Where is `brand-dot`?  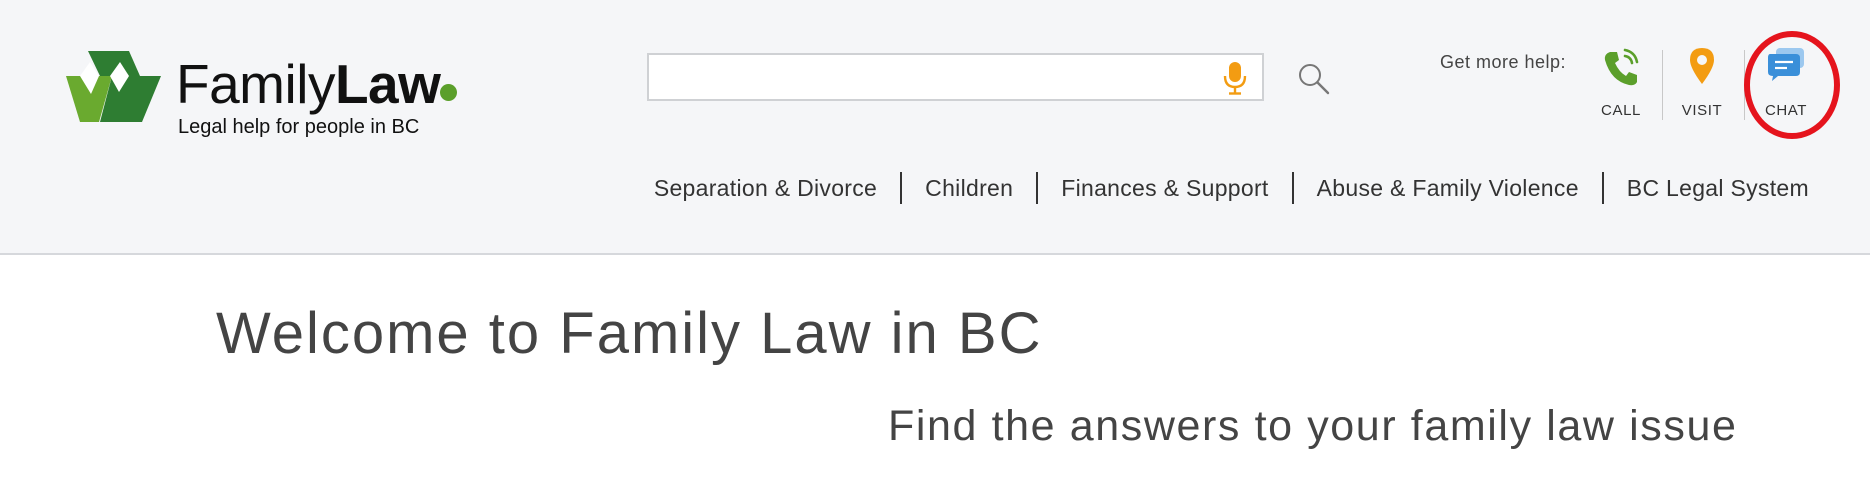 brand-dot is located at coordinates (448, 92).